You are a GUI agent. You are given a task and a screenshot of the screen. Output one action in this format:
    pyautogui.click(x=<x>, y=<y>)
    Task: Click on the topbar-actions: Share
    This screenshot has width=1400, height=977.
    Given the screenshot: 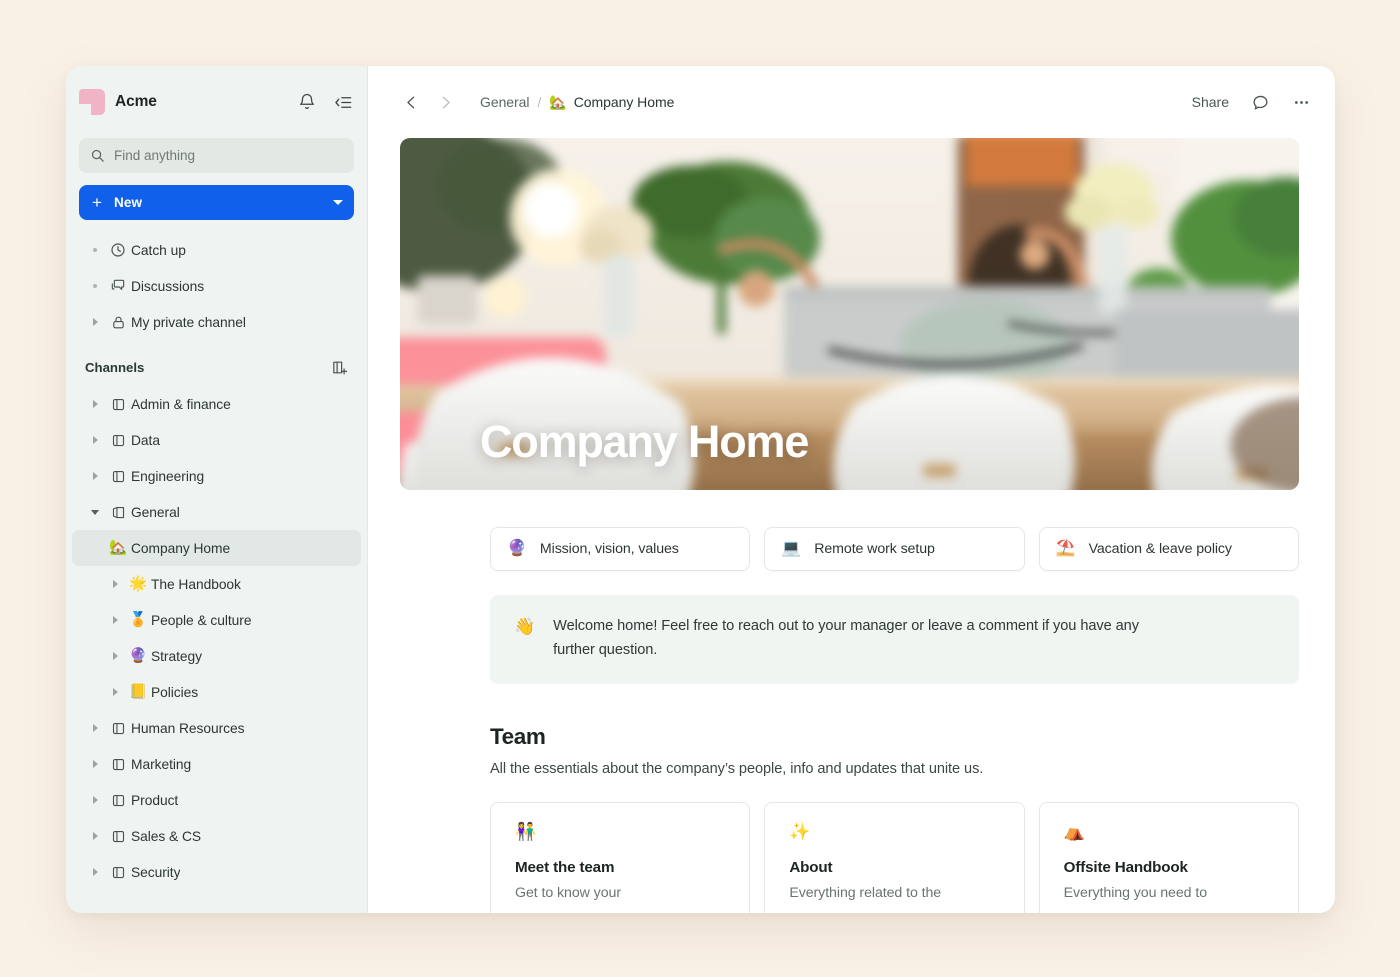 What is the action you would take?
    pyautogui.click(x=1251, y=102)
    